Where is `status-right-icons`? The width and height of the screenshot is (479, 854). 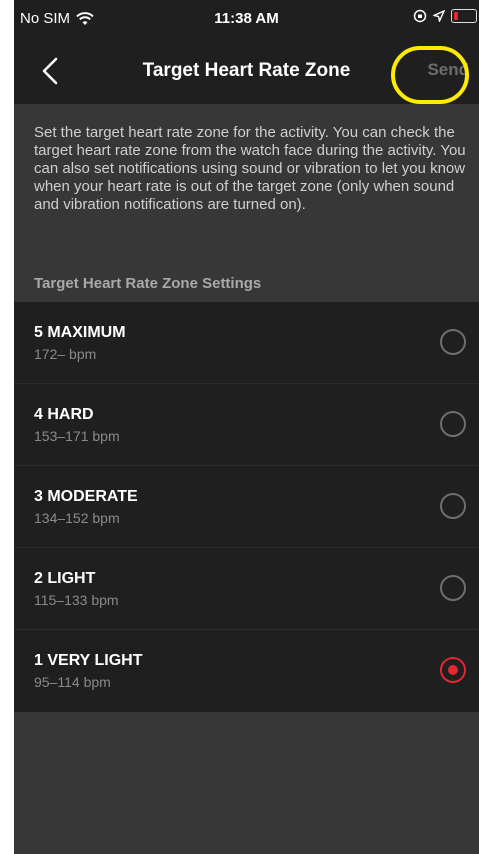 status-right-icons is located at coordinates (445, 16).